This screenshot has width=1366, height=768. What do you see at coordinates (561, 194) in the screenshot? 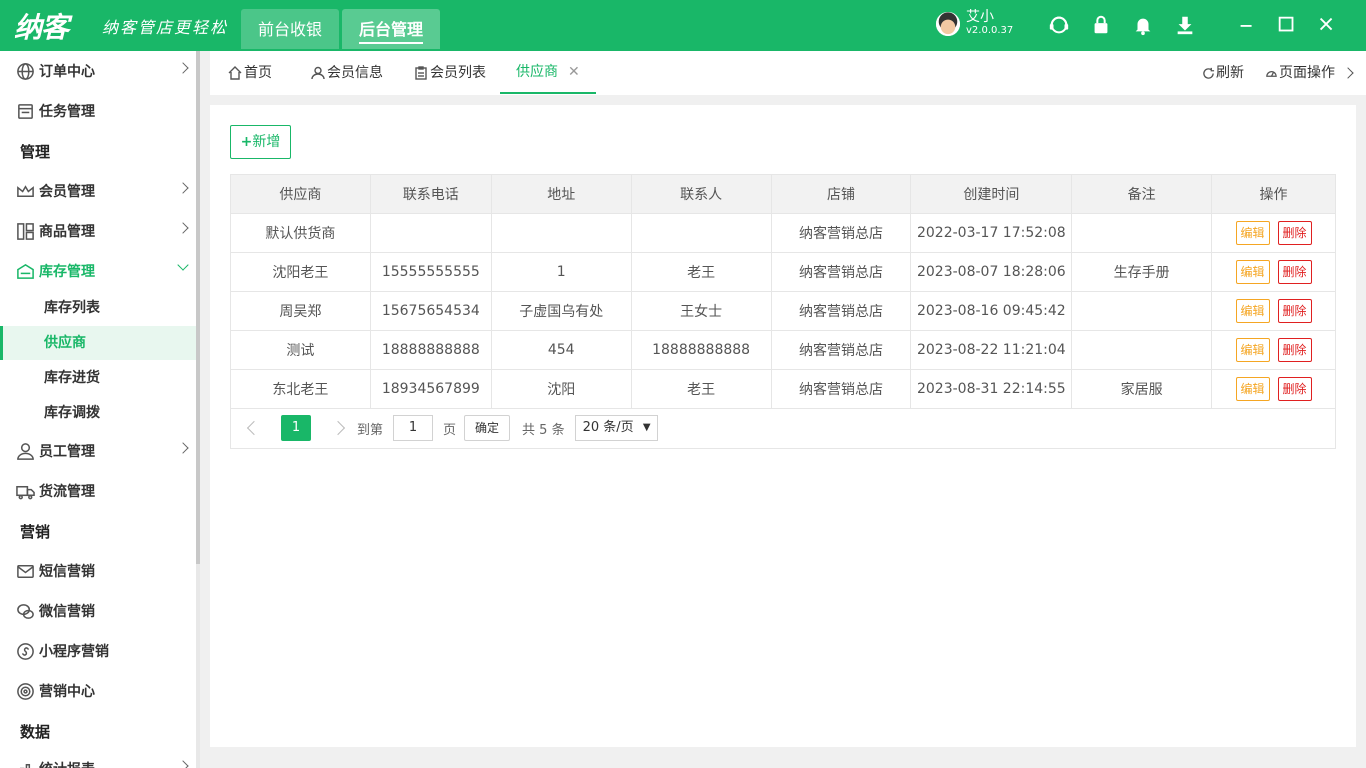
I see `column-header: 地址` at bounding box center [561, 194].